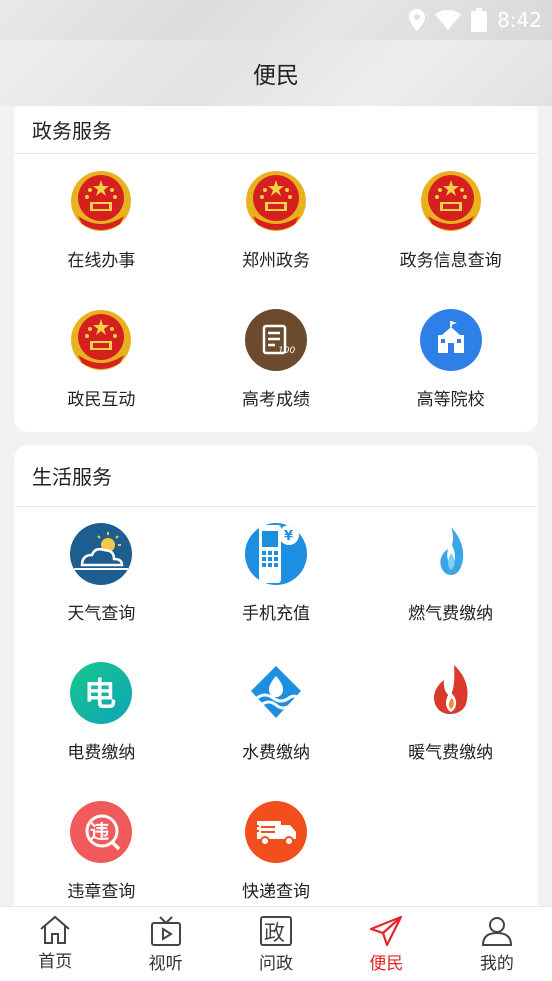  I want to click on service-weather: 天气查询, so click(101, 576).